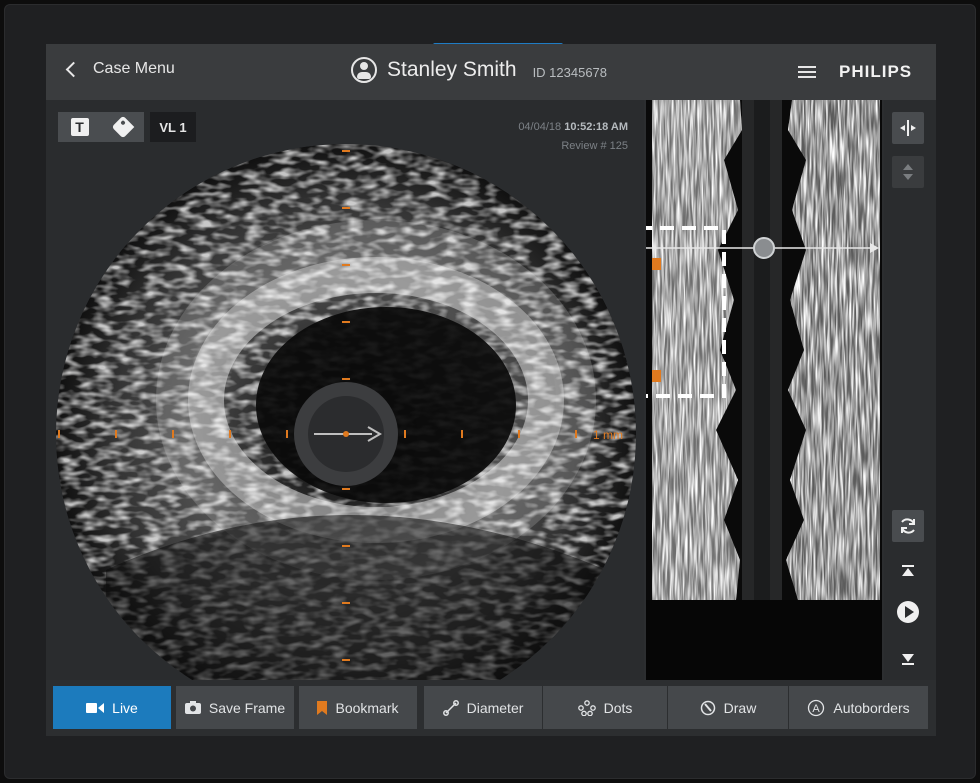 The image size is (980, 783). I want to click on draw-button: Draw, so click(728, 707).